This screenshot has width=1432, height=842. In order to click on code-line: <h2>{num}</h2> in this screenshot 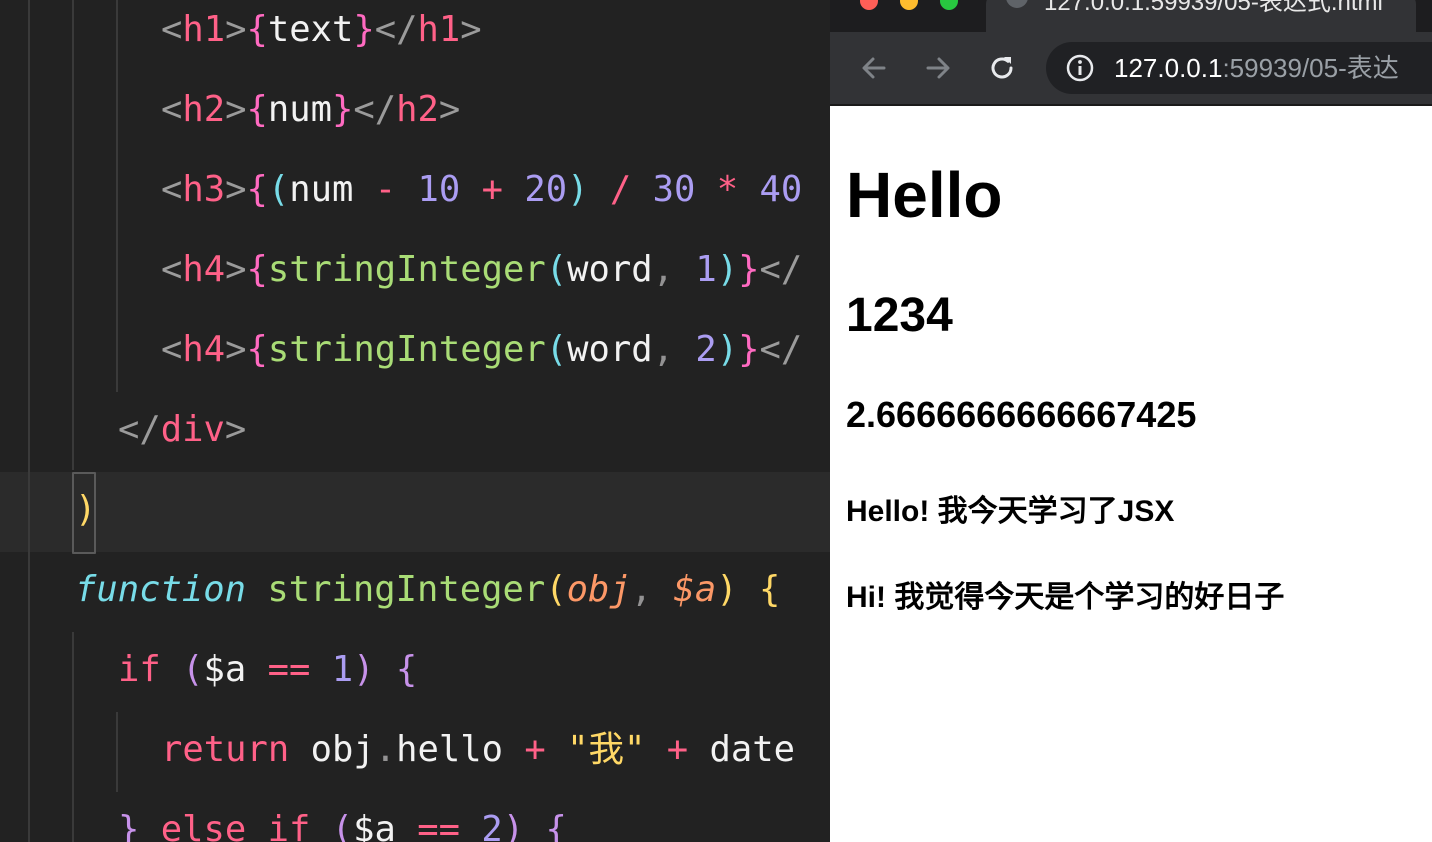, I will do `click(495, 110)`.